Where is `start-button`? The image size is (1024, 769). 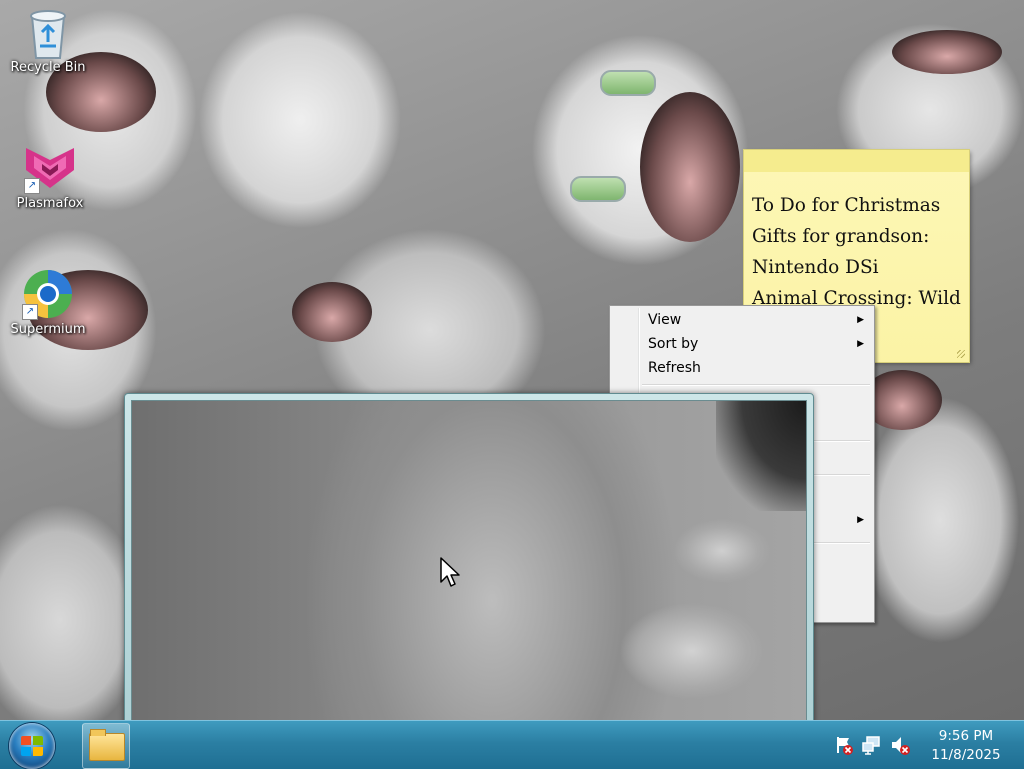 start-button is located at coordinates (32, 746).